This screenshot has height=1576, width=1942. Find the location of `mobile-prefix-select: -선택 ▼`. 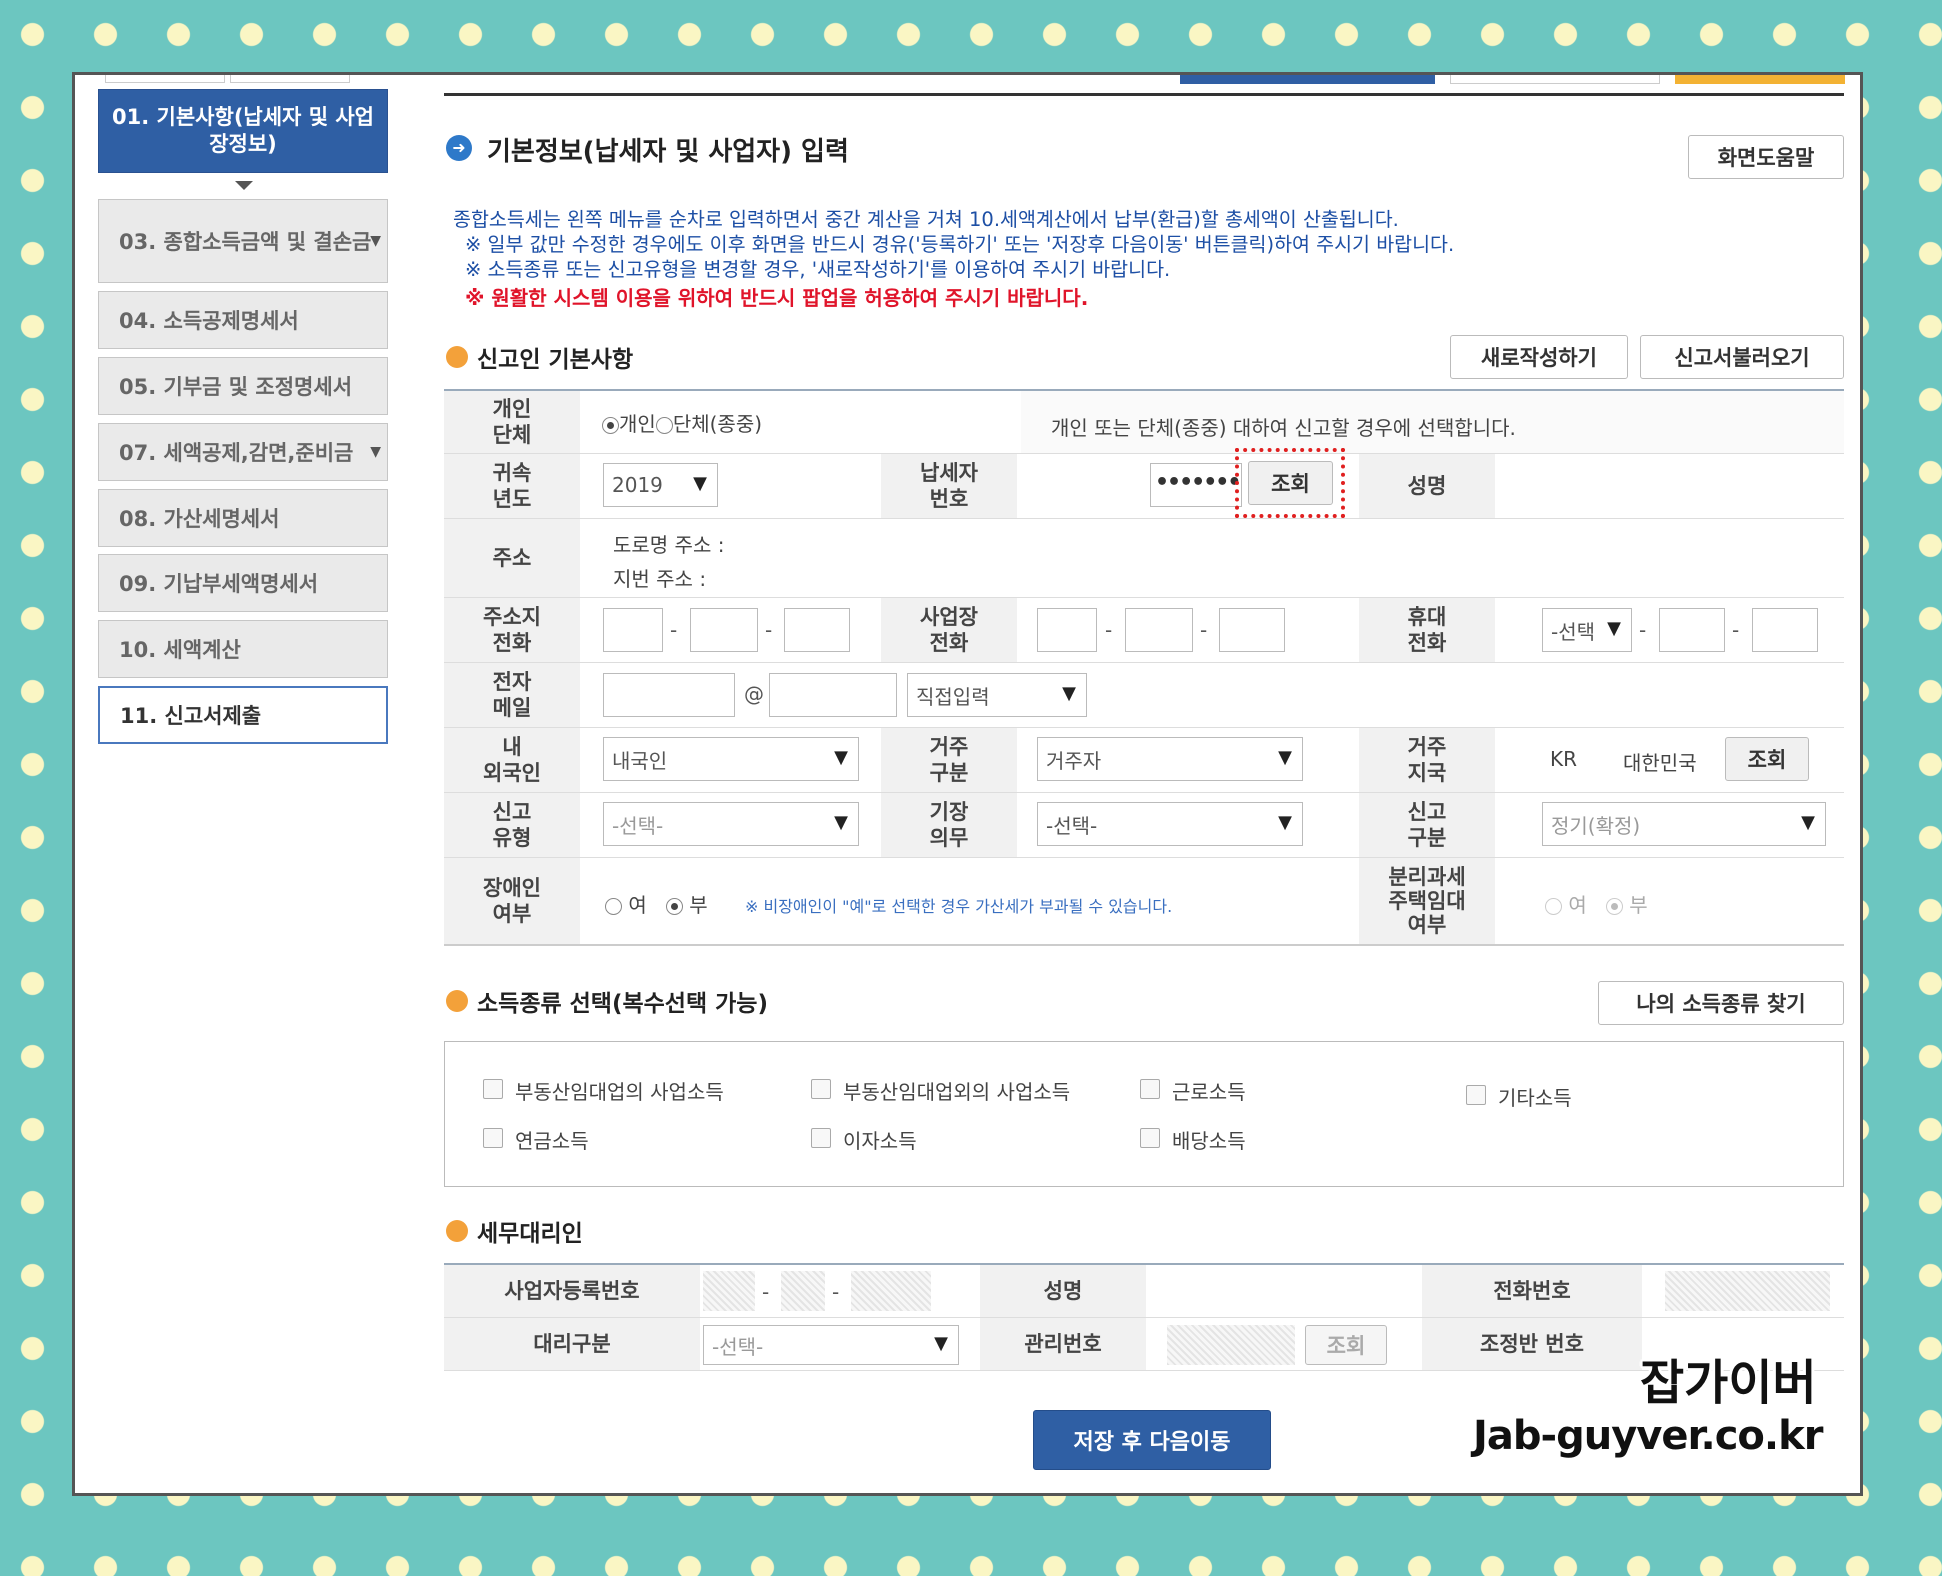

mobile-prefix-select: -선택 ▼ is located at coordinates (1587, 630).